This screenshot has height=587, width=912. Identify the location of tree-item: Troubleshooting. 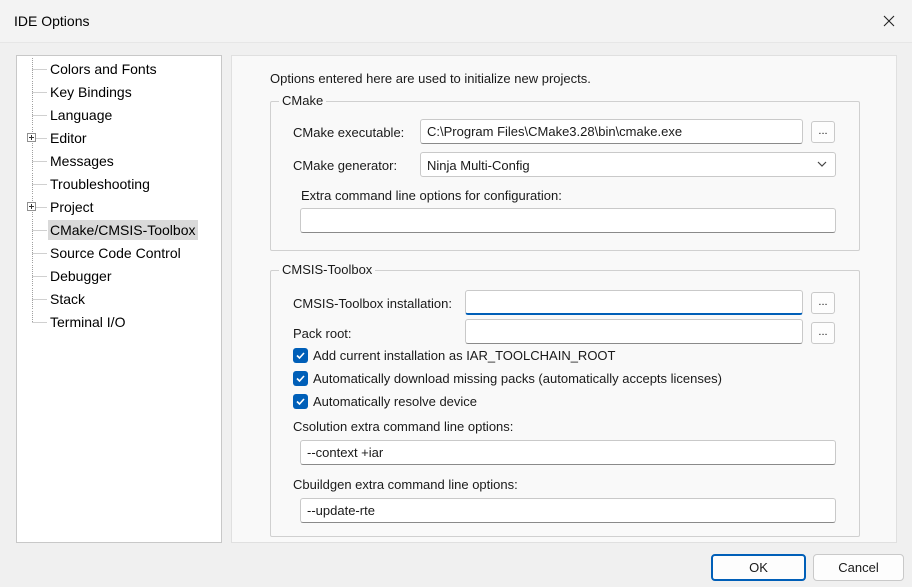
(117, 184).